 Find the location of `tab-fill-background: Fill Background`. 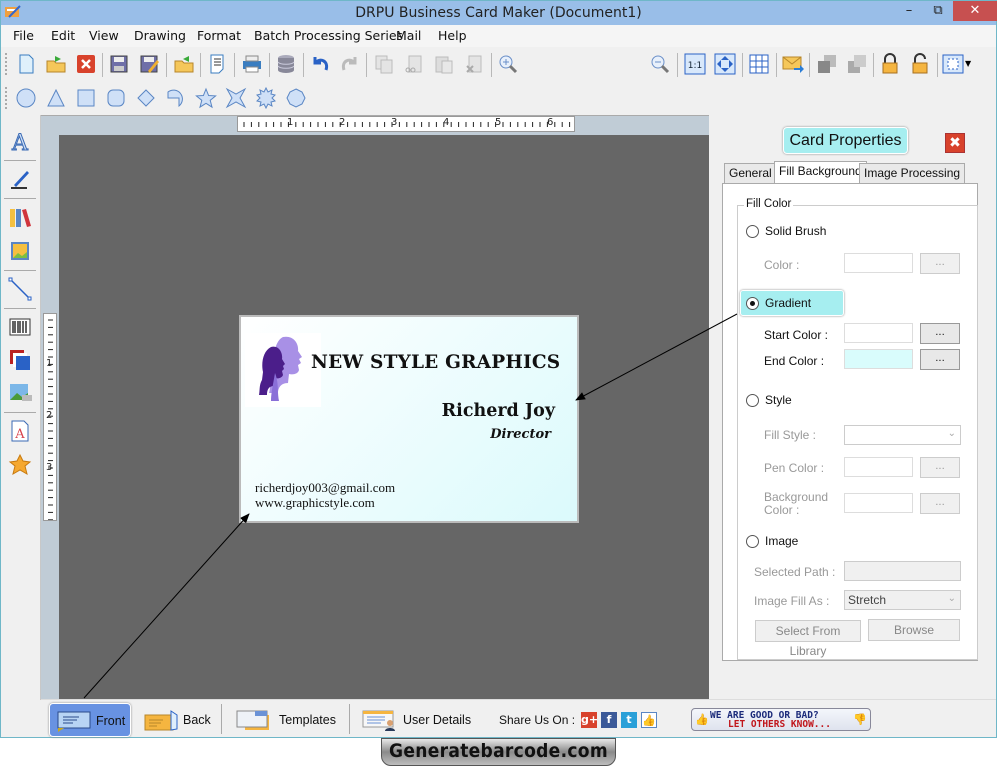

tab-fill-background: Fill Background is located at coordinates (820, 172).